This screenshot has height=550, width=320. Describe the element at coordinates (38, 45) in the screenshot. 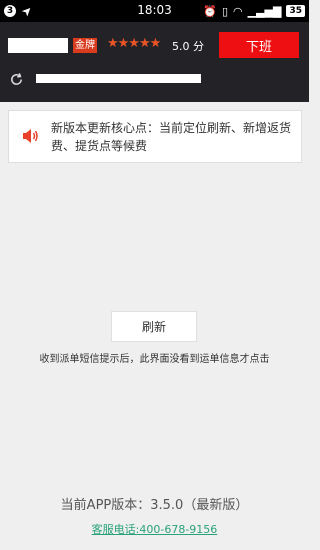

I see `driver-name-redacted` at that location.